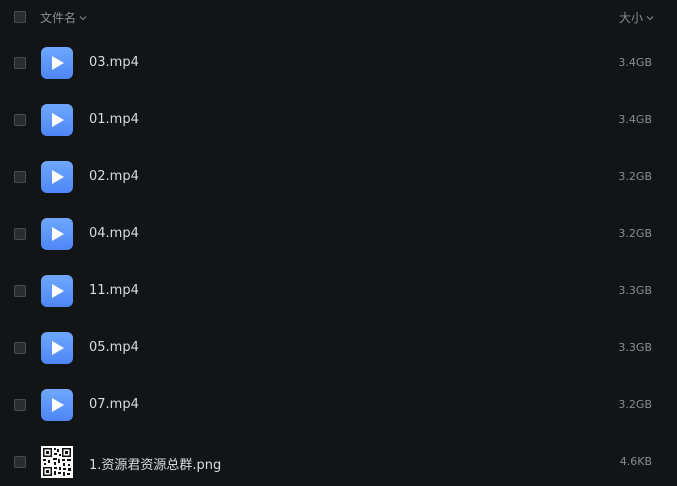 The width and height of the screenshot is (677, 486). Describe the element at coordinates (338, 348) in the screenshot. I see `file-row: 05.mp4 3.3GB` at that location.